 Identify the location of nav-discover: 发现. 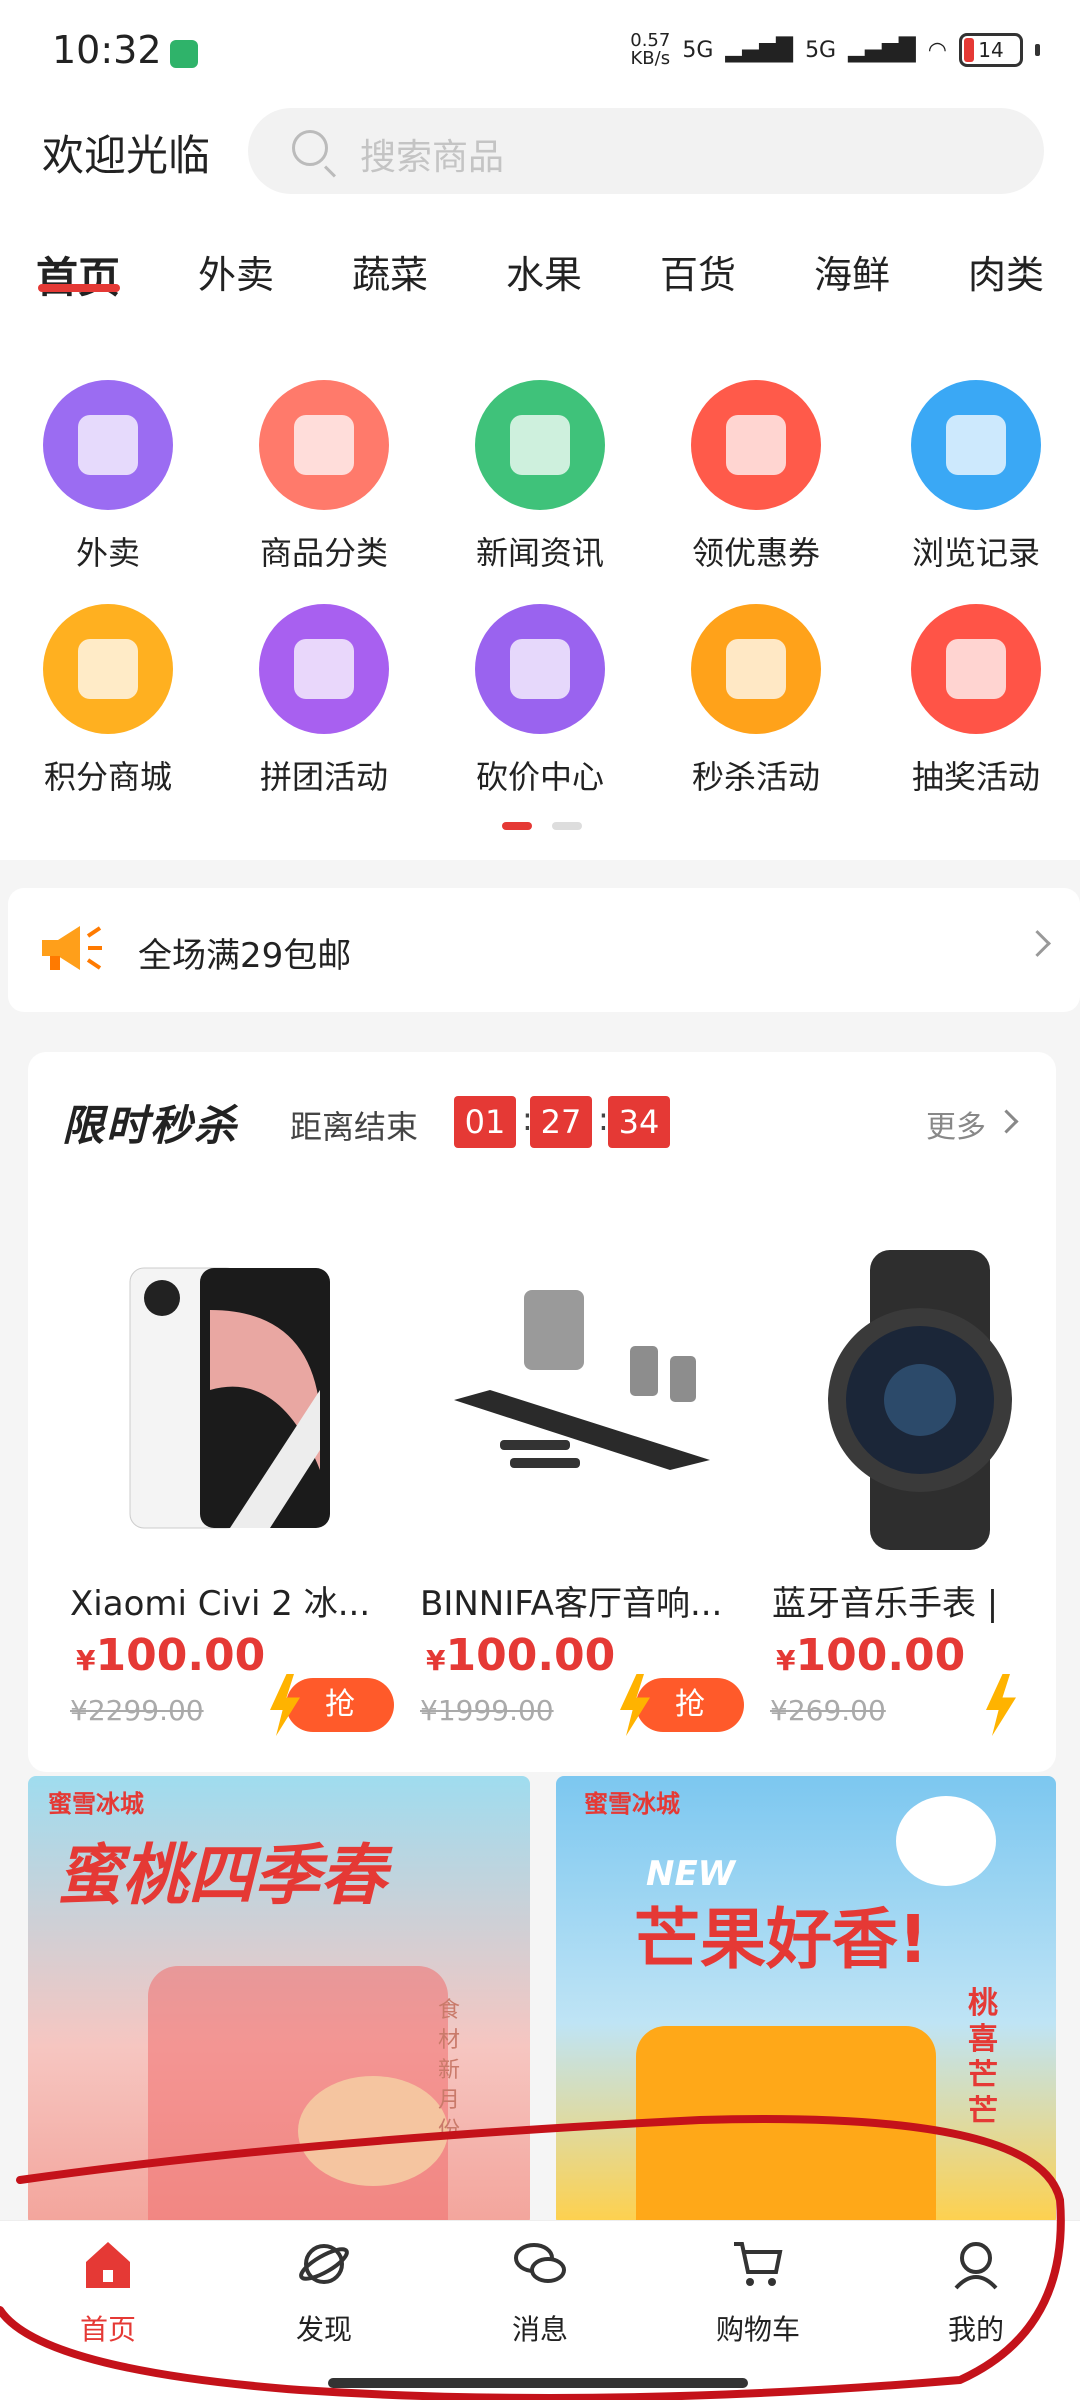
(324, 2292).